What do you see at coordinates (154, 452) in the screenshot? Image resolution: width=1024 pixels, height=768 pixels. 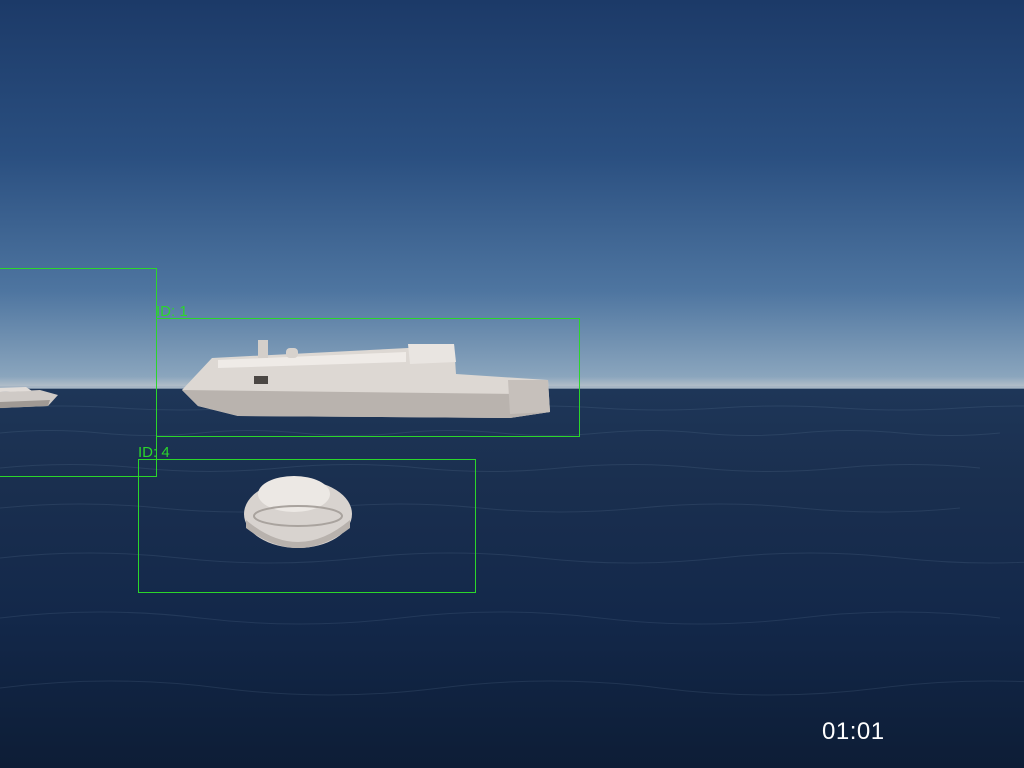 I see `detection-label-id-4: ID: 4` at bounding box center [154, 452].